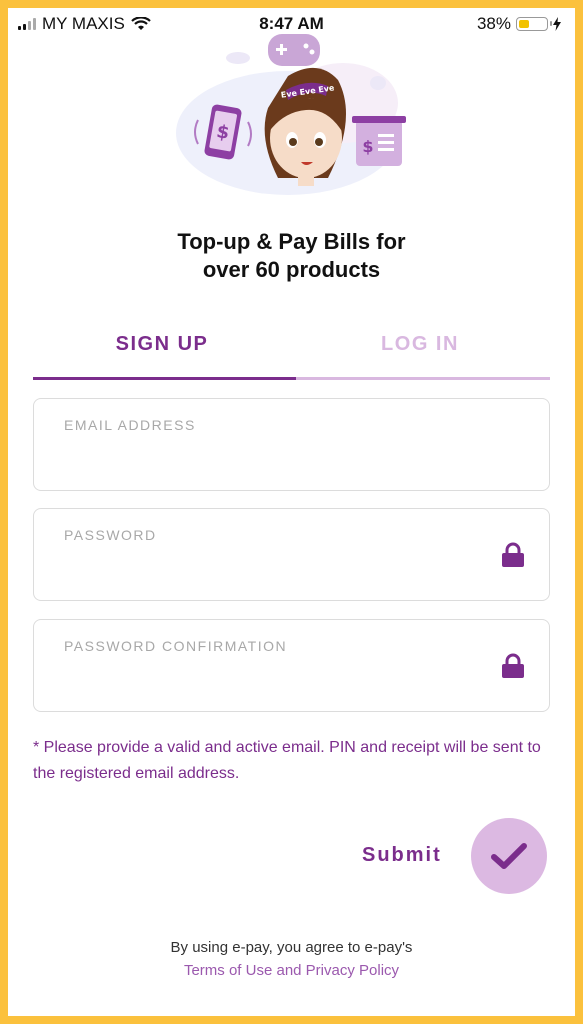 The height and width of the screenshot is (1024, 583). I want to click on submit-button, so click(509, 856).